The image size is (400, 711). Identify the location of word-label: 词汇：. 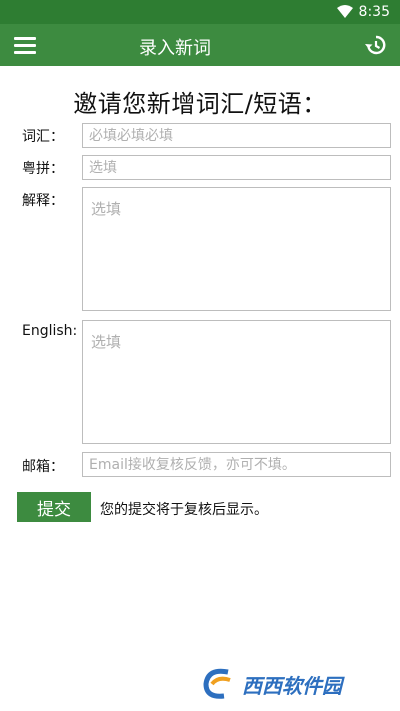
(43, 137).